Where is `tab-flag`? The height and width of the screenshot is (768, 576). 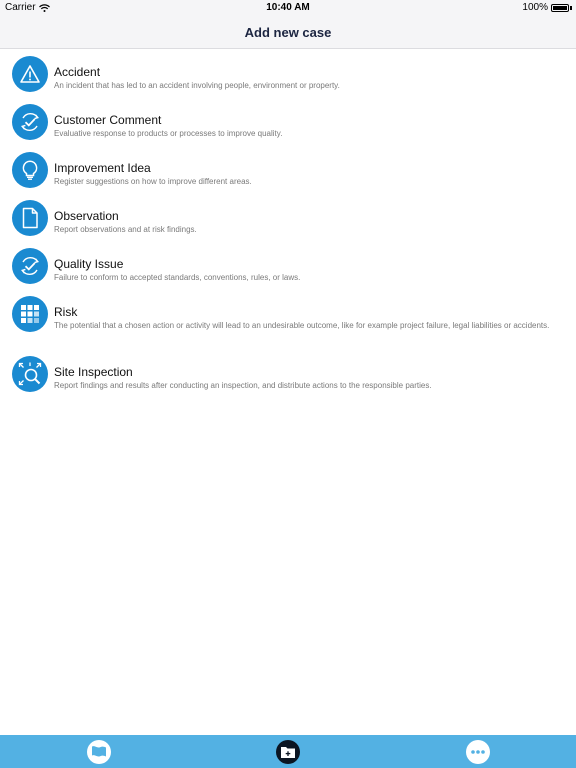
tab-flag is located at coordinates (99, 752).